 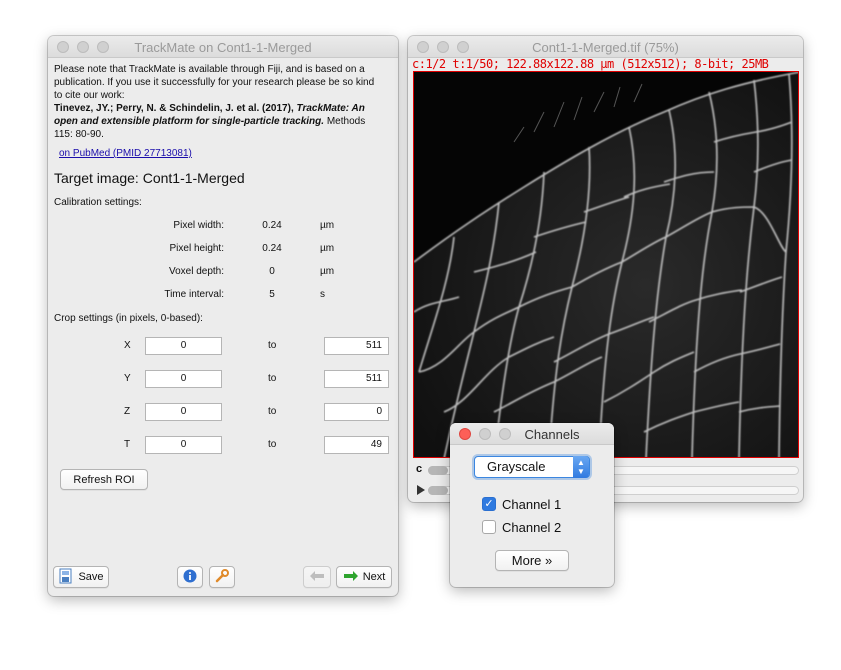 I want to click on display-mode-value: Grayscale, so click(x=516, y=466).